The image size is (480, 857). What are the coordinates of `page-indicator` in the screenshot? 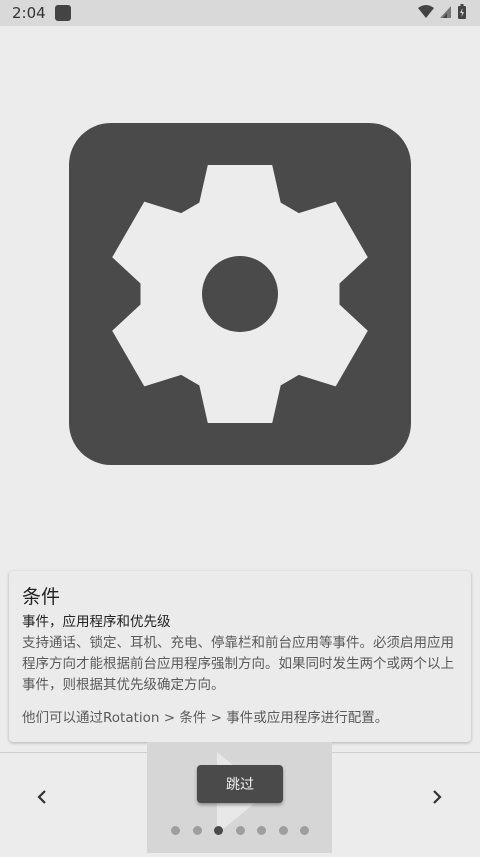 It's located at (240, 831).